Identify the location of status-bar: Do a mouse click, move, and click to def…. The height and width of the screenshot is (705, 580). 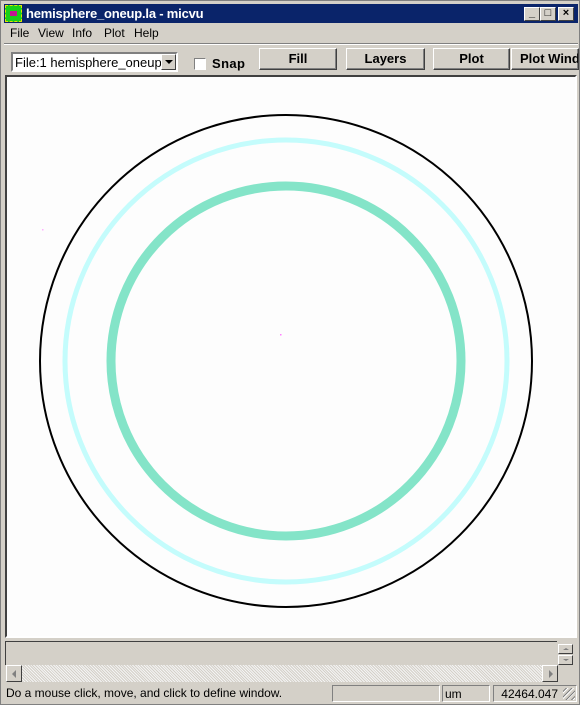
(291, 693).